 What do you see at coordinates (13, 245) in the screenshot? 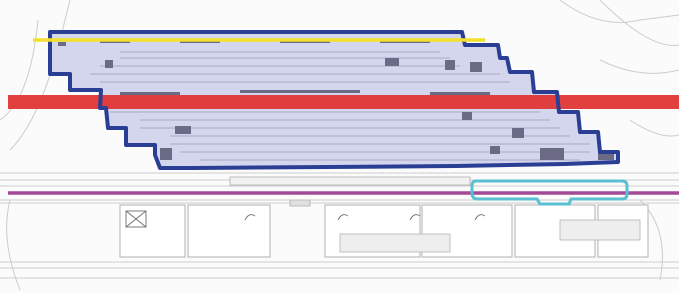
I see `site-curve-bottom-left` at bounding box center [13, 245].